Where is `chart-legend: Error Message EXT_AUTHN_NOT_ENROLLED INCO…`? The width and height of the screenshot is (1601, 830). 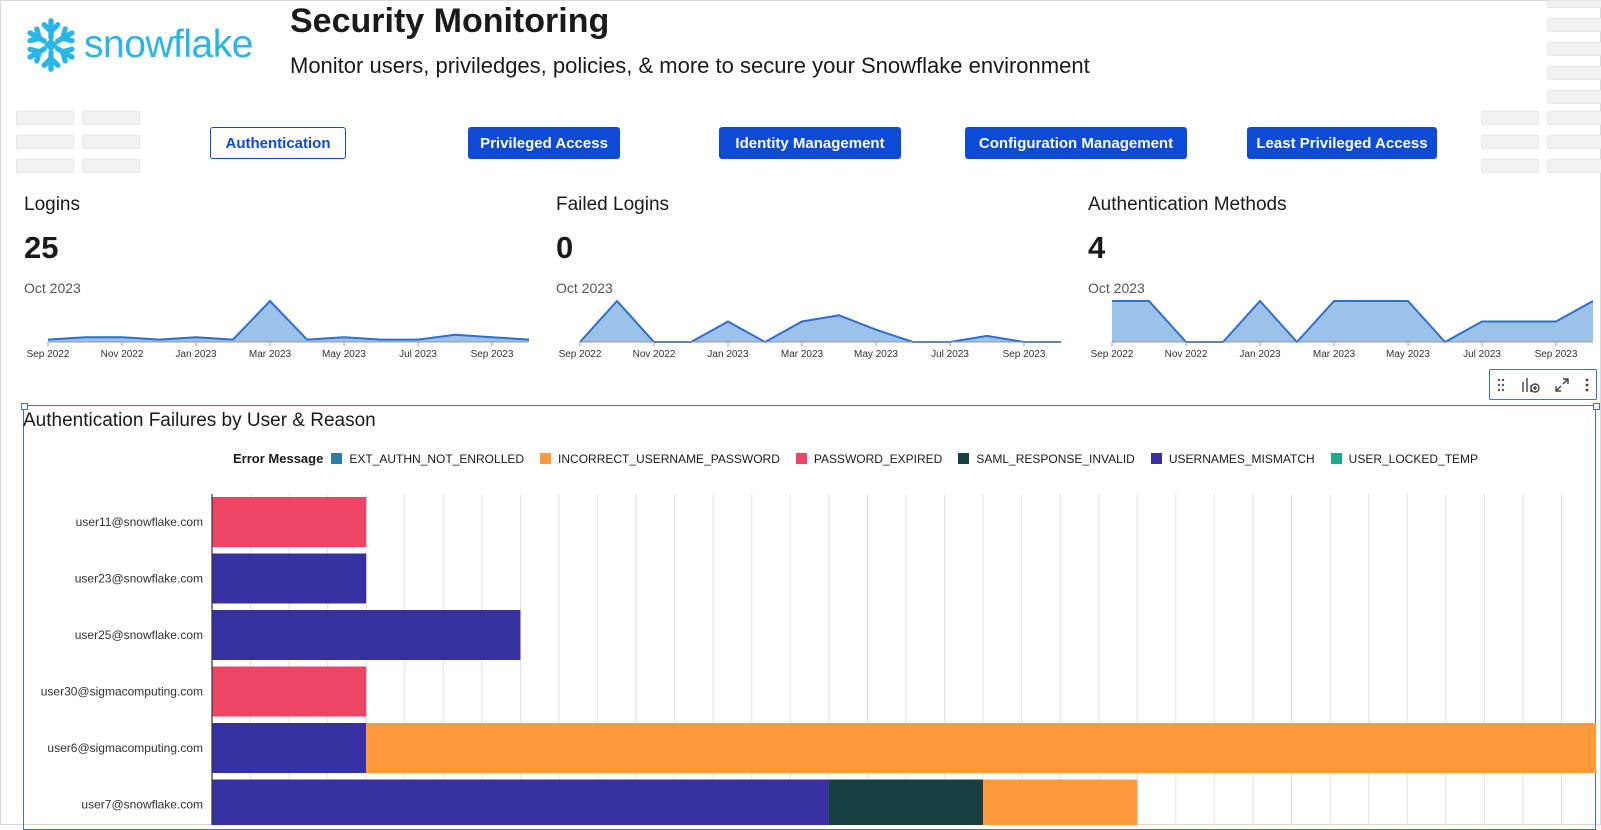
chart-legend: Error Message EXT_AUTHN_NOT_ENROLLED INCO… is located at coordinates (863, 458).